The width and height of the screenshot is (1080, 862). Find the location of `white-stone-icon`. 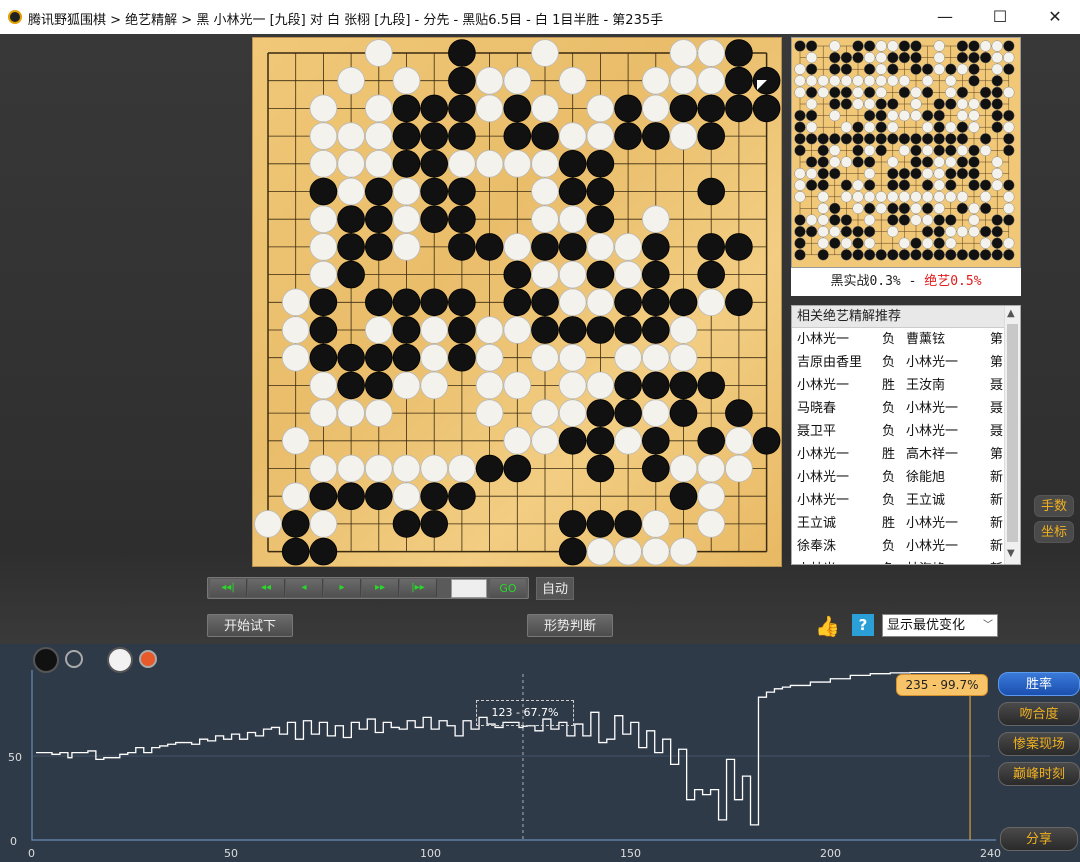

white-stone-icon is located at coordinates (120, 660).